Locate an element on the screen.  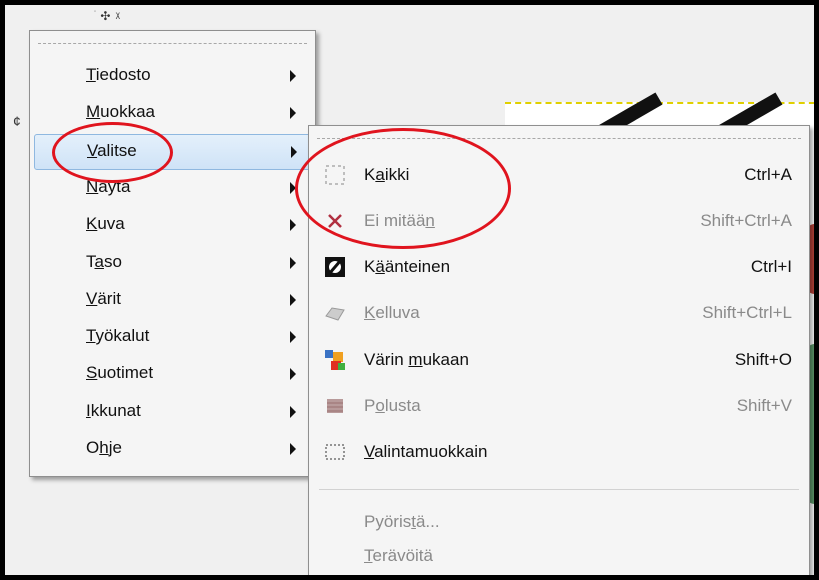
menu-item-label: Suotimet is located at coordinates (119, 373).